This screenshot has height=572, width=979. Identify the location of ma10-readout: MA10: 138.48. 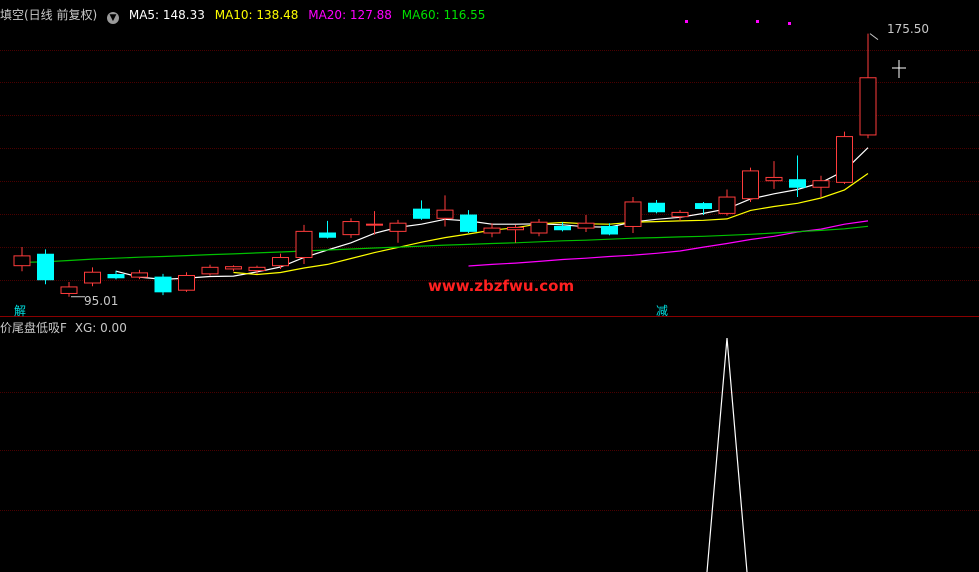
(256, 15).